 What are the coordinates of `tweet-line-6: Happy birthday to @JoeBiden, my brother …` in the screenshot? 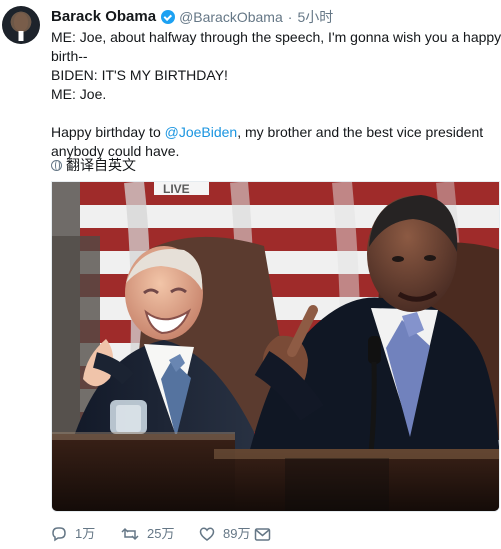 It's located at (267, 132).